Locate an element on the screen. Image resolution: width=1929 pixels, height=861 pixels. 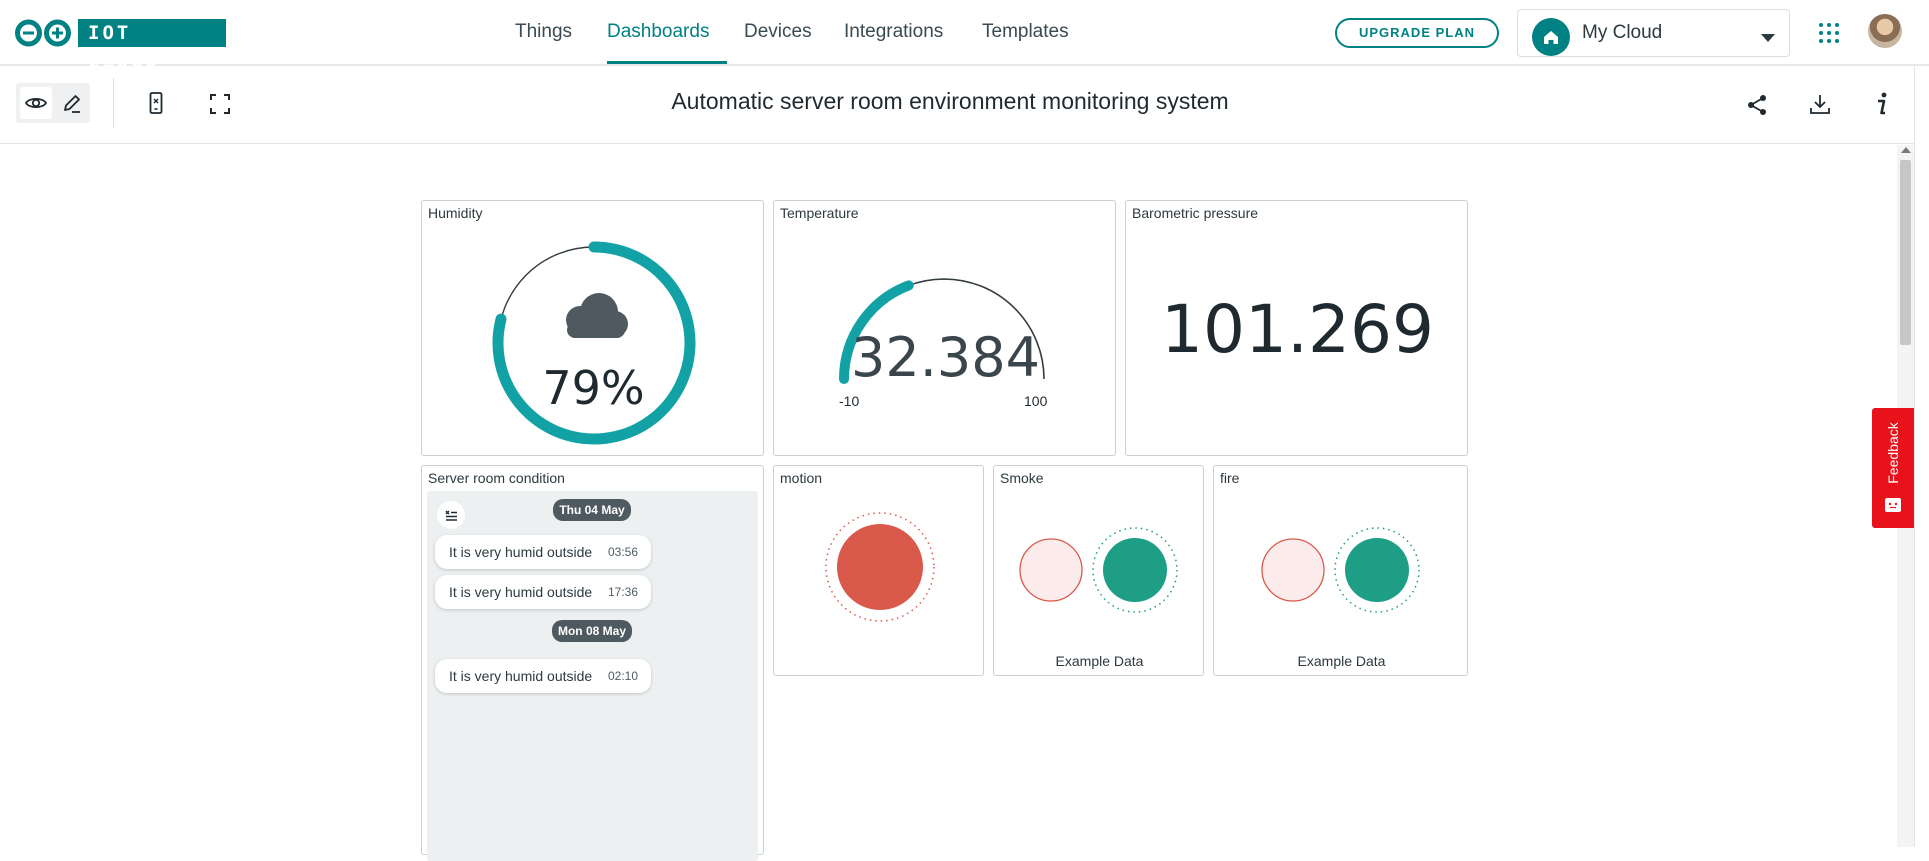
scrollbar-thumb is located at coordinates (1905, 252).